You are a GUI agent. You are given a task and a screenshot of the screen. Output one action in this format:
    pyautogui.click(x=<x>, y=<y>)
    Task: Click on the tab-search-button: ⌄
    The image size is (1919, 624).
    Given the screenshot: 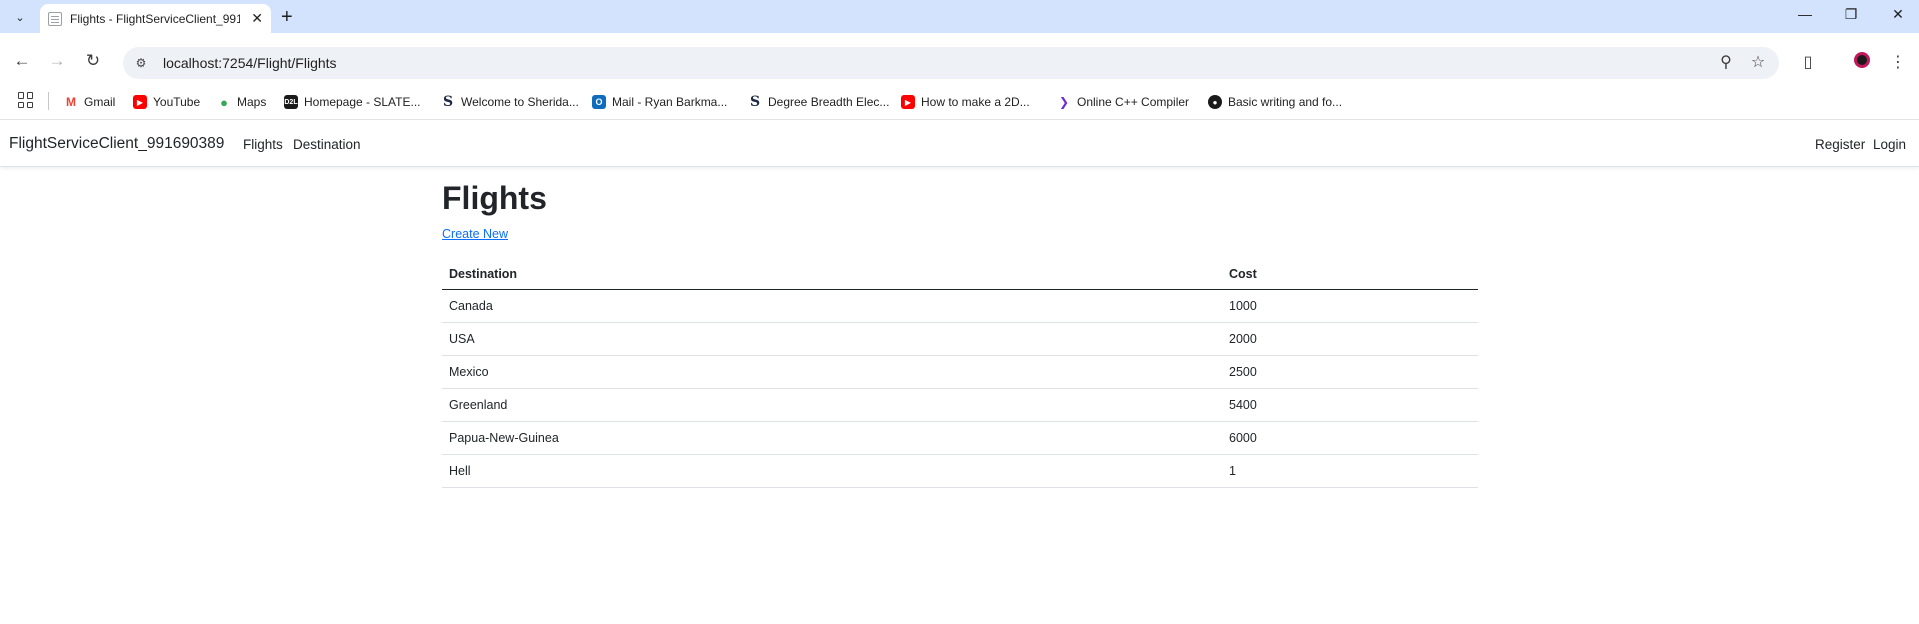 What is the action you would take?
    pyautogui.click(x=20, y=17)
    